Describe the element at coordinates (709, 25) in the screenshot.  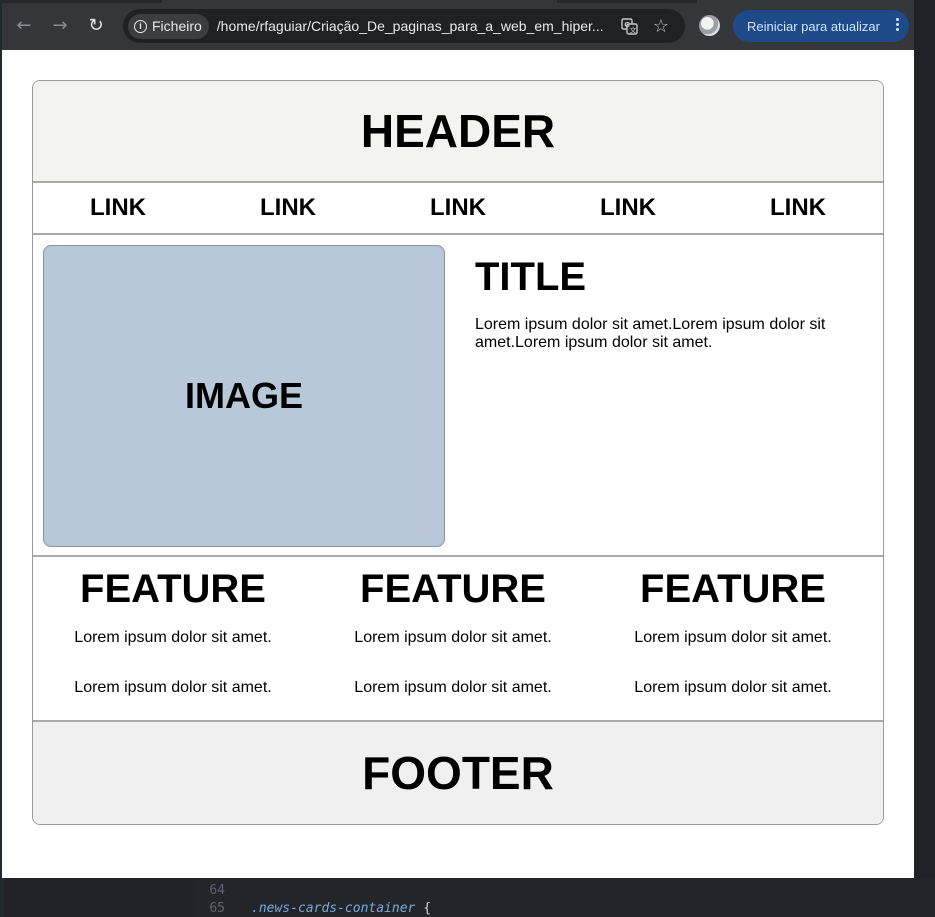
I see `profile-avatar` at that location.